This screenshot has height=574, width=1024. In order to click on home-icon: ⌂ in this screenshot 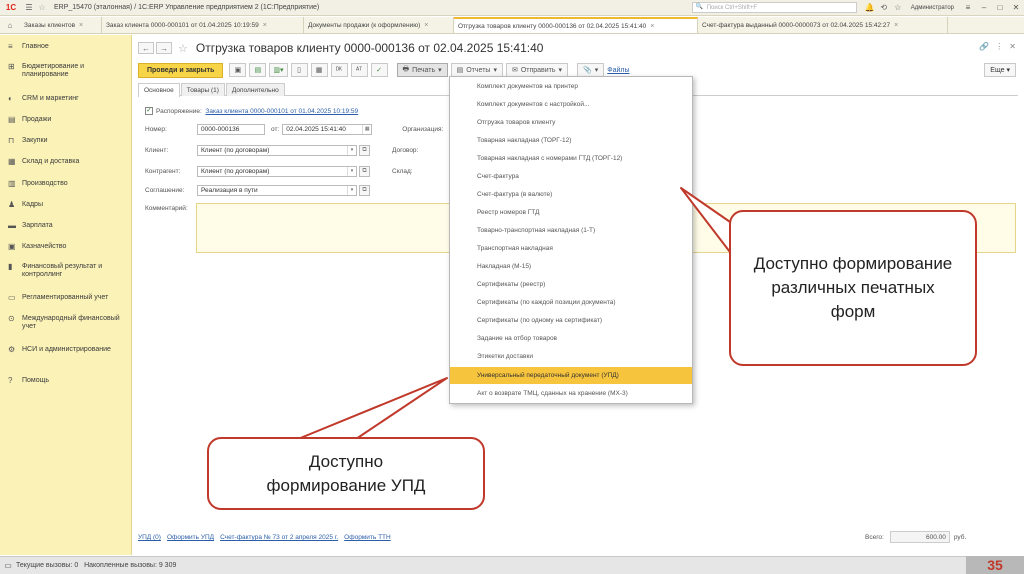, I will do `click(10, 25)`.